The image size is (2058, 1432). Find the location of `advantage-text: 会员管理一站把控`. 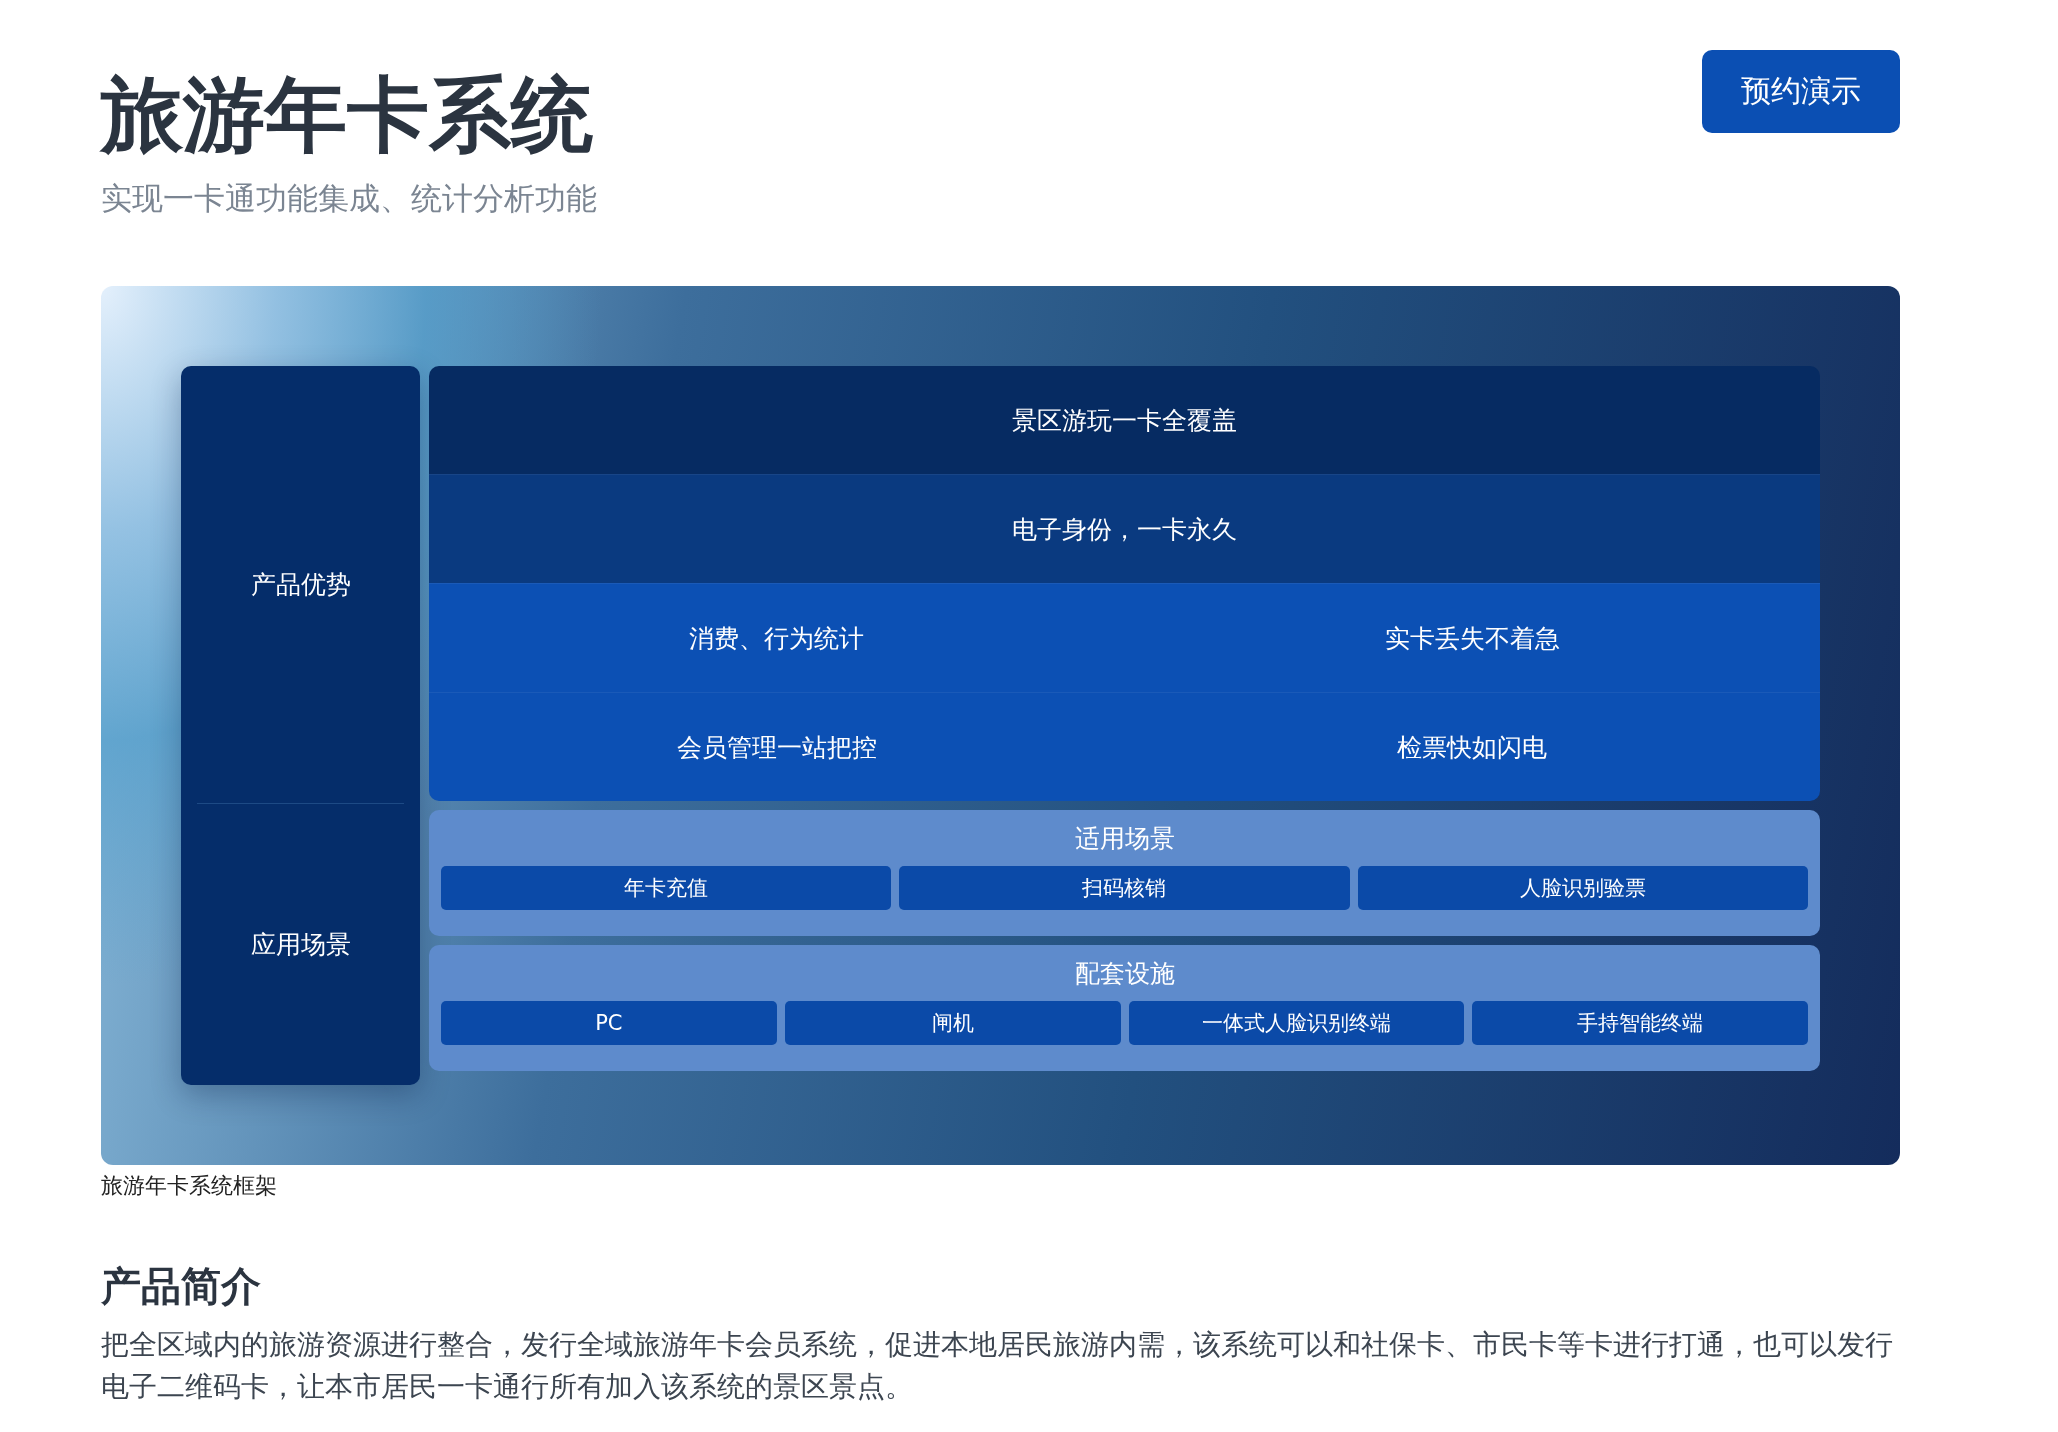

advantage-text: 会员管理一站把控 is located at coordinates (776, 747).